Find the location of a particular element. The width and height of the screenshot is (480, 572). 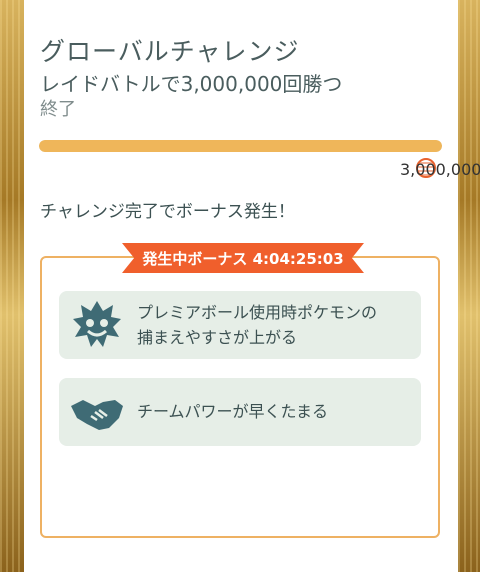

progress-bar is located at coordinates (240, 146).